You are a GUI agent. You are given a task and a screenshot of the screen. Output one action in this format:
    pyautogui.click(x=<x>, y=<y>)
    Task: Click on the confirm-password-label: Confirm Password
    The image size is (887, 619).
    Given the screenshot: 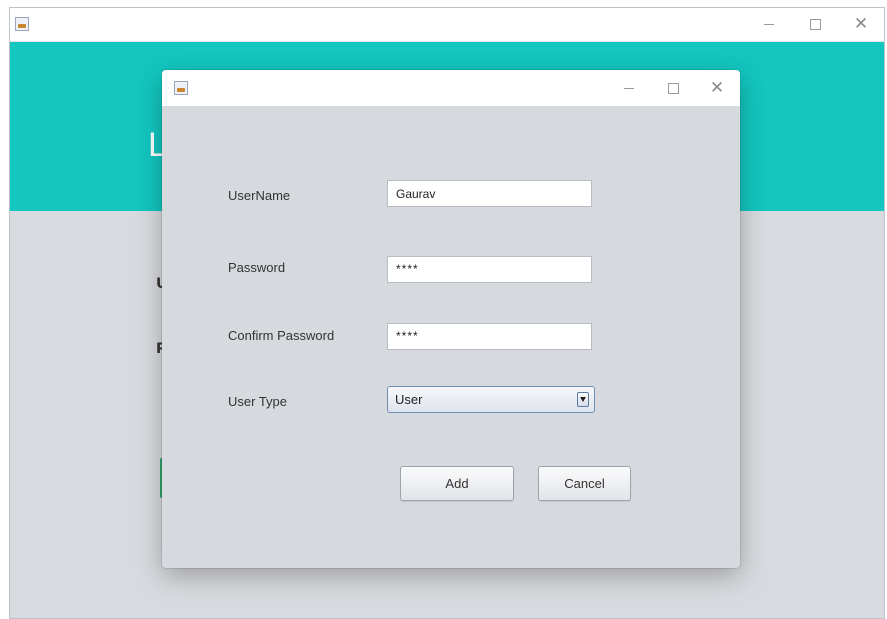 What is the action you would take?
    pyautogui.click(x=281, y=335)
    